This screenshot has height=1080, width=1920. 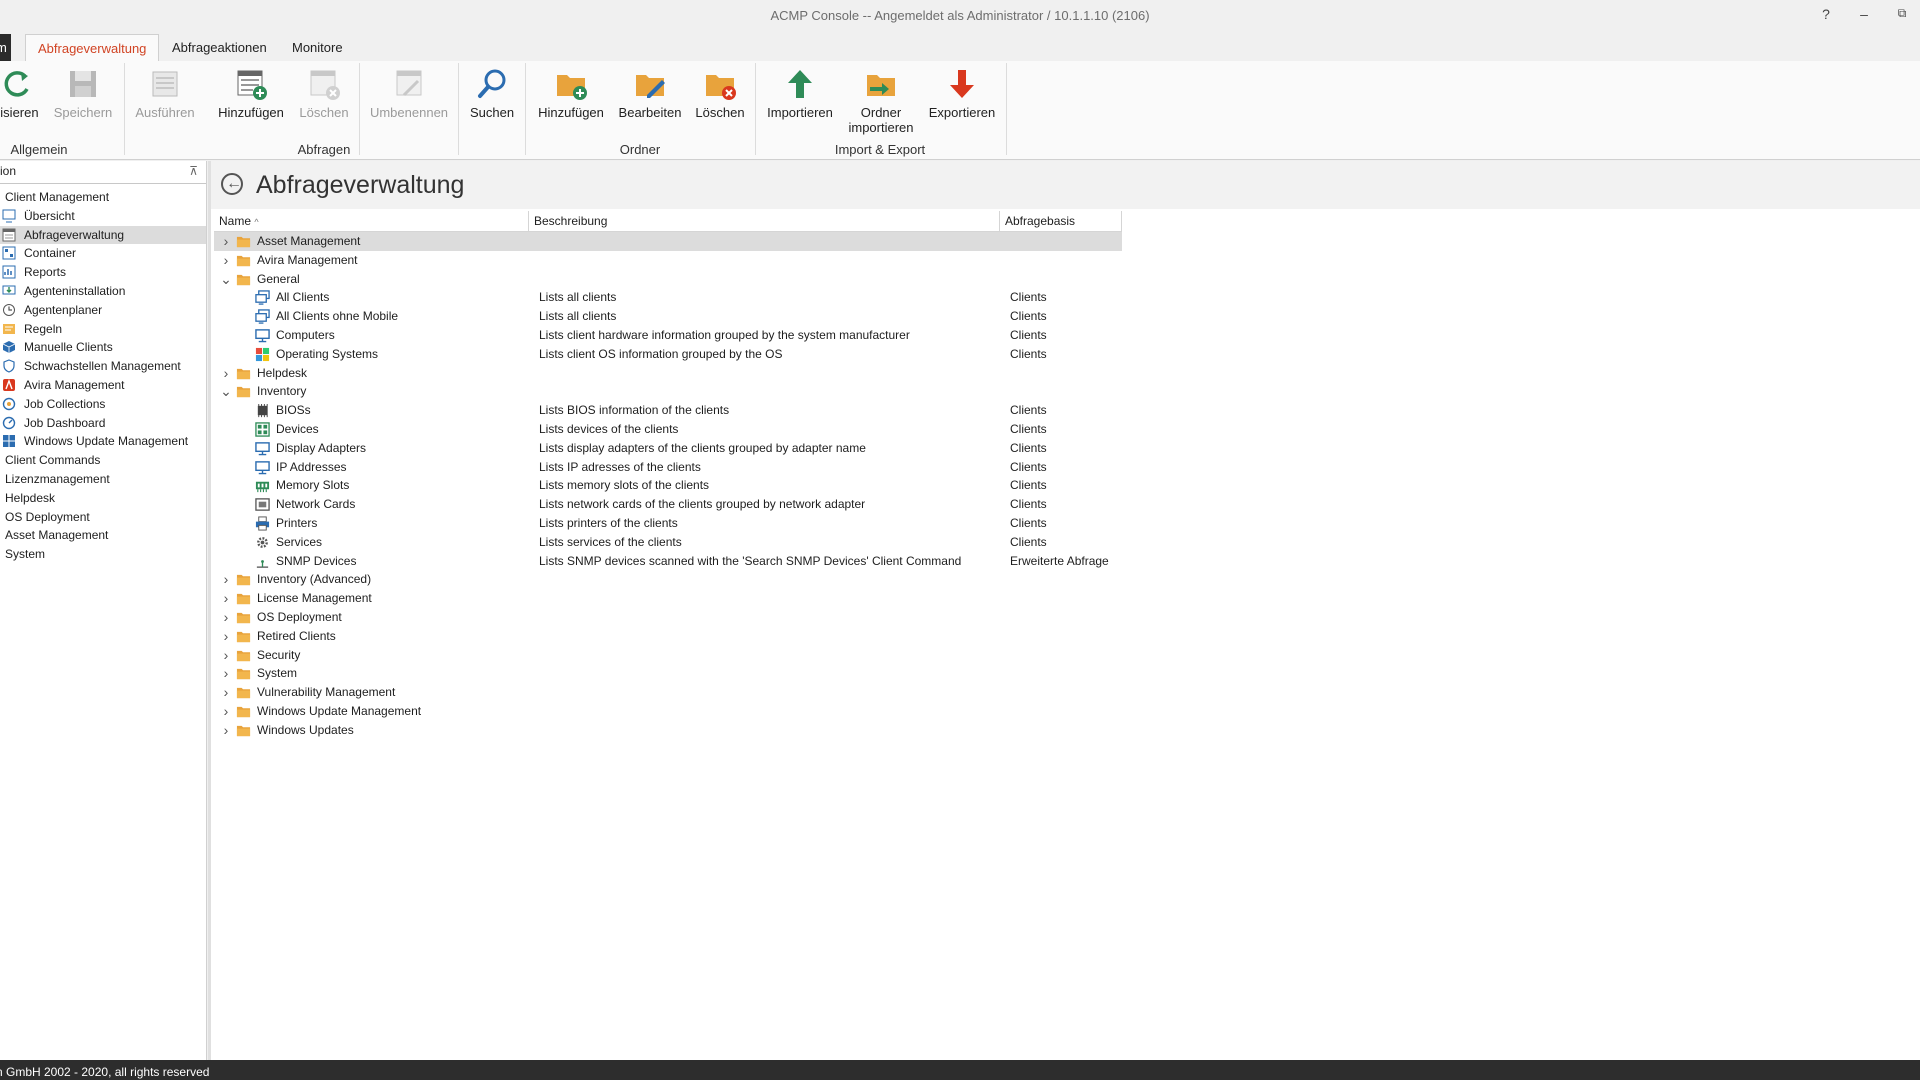 What do you see at coordinates (103, 216) in the screenshot?
I see `nav-item-übersicht: Übersicht` at bounding box center [103, 216].